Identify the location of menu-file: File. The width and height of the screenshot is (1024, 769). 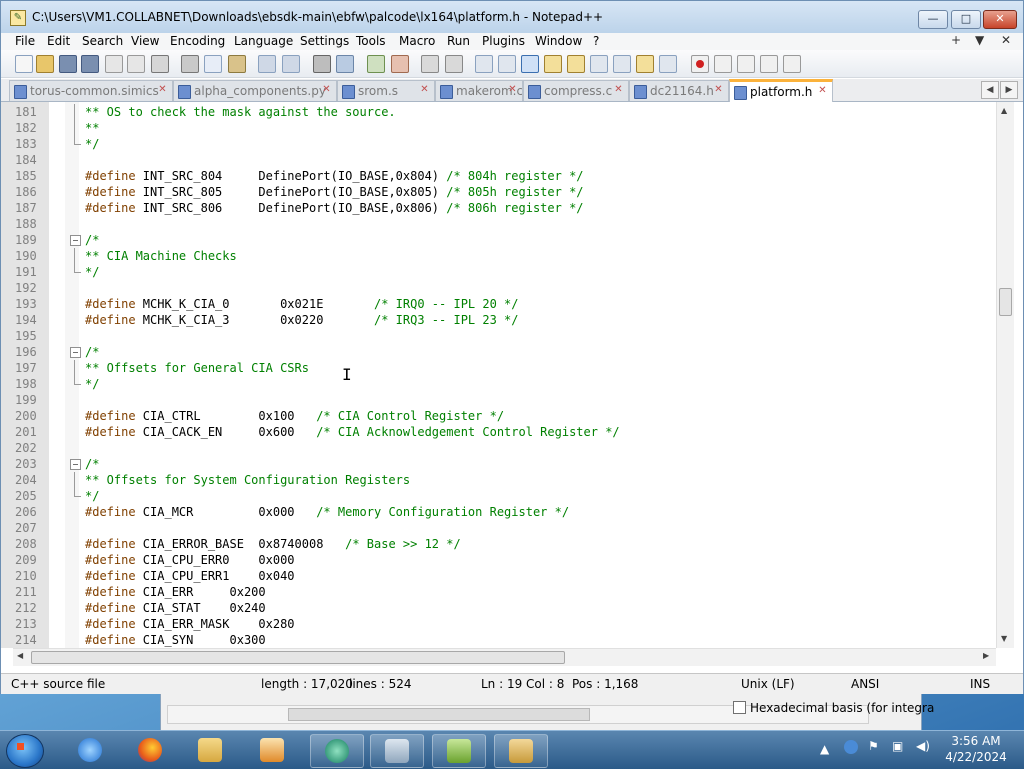
(25, 41).